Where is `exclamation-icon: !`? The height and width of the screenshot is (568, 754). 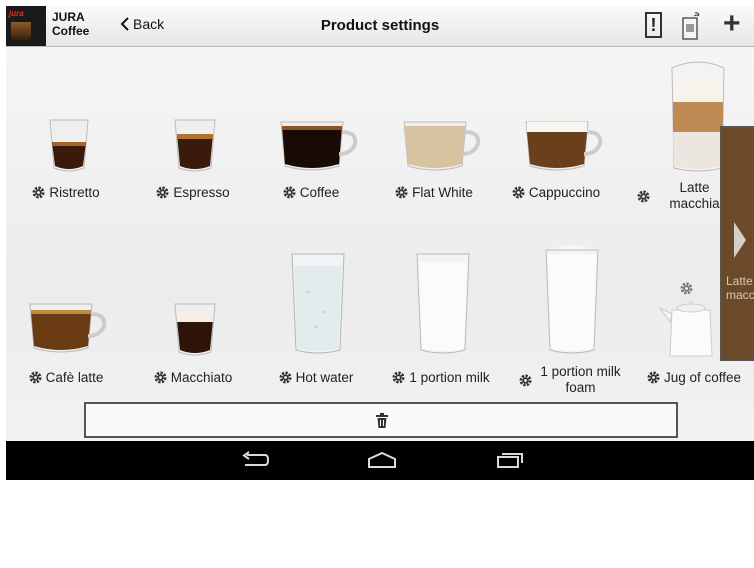 exclamation-icon: ! is located at coordinates (653, 25).